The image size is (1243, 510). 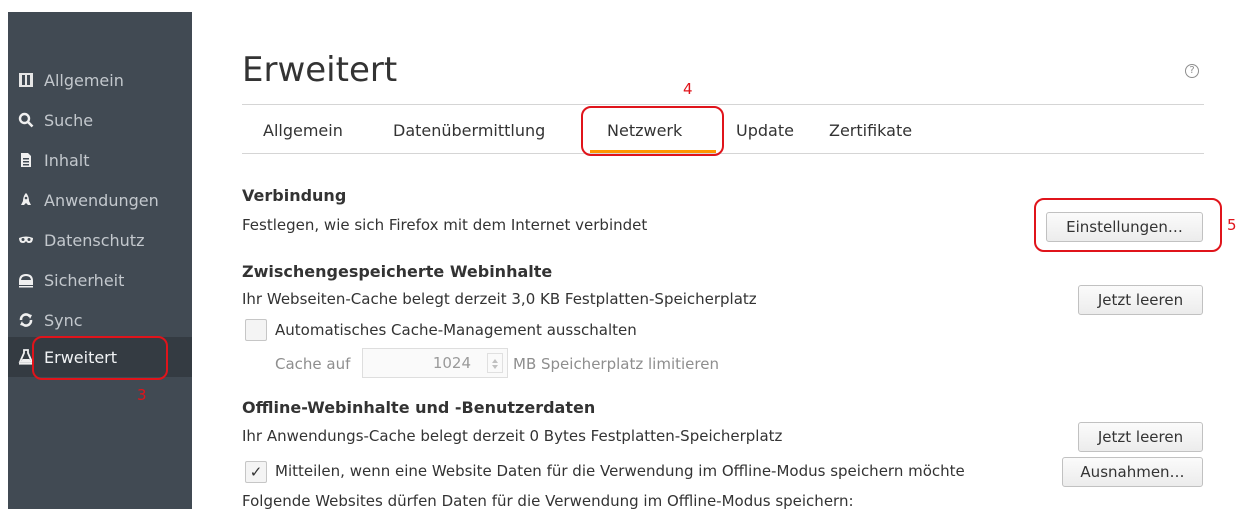 I want to click on cache-size-input: 1024, so click(x=435, y=363).